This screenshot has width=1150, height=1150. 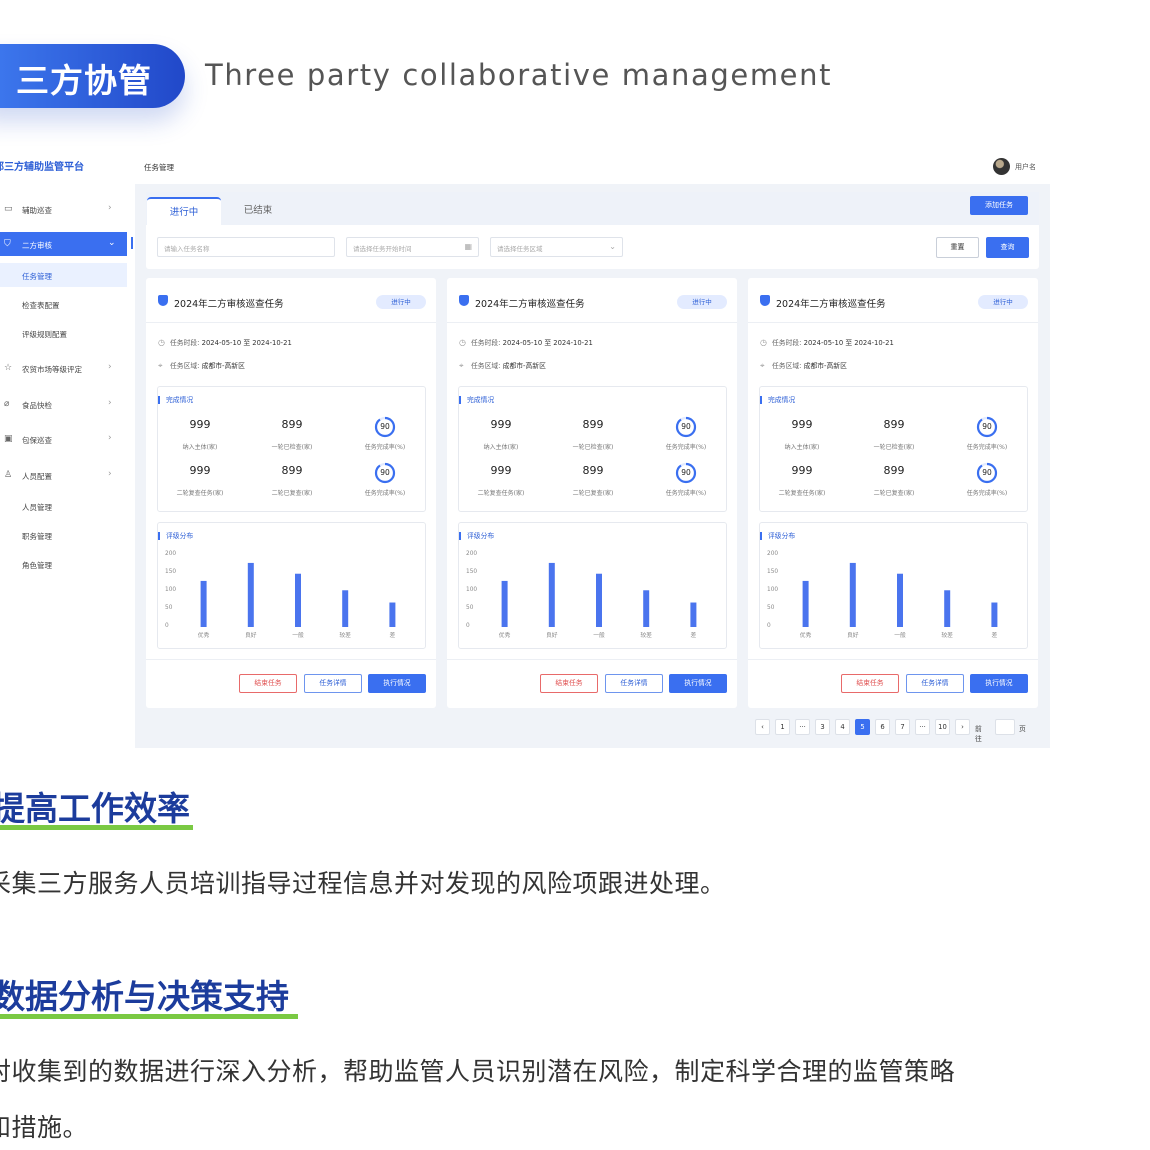 I want to click on stat-label: 纳入主体(家), so click(x=501, y=447).